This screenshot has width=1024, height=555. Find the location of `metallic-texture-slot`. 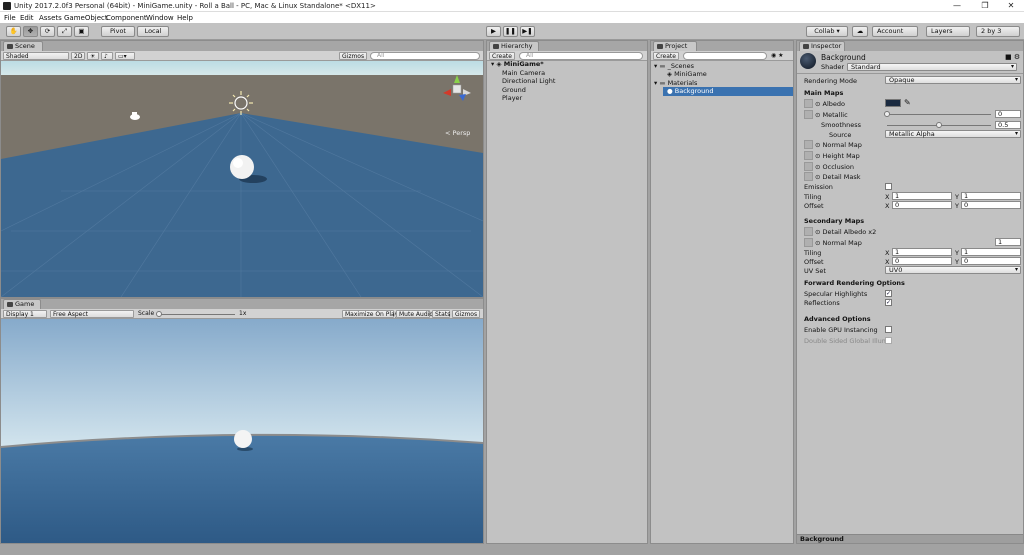

metallic-texture-slot is located at coordinates (808, 114).